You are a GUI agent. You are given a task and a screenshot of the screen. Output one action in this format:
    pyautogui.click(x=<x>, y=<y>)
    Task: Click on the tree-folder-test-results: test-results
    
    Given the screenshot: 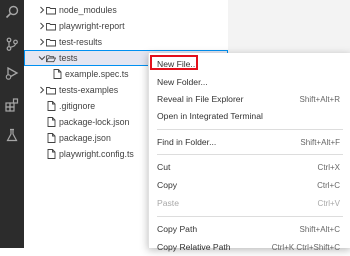 What is the action you would take?
    pyautogui.click(x=126, y=42)
    